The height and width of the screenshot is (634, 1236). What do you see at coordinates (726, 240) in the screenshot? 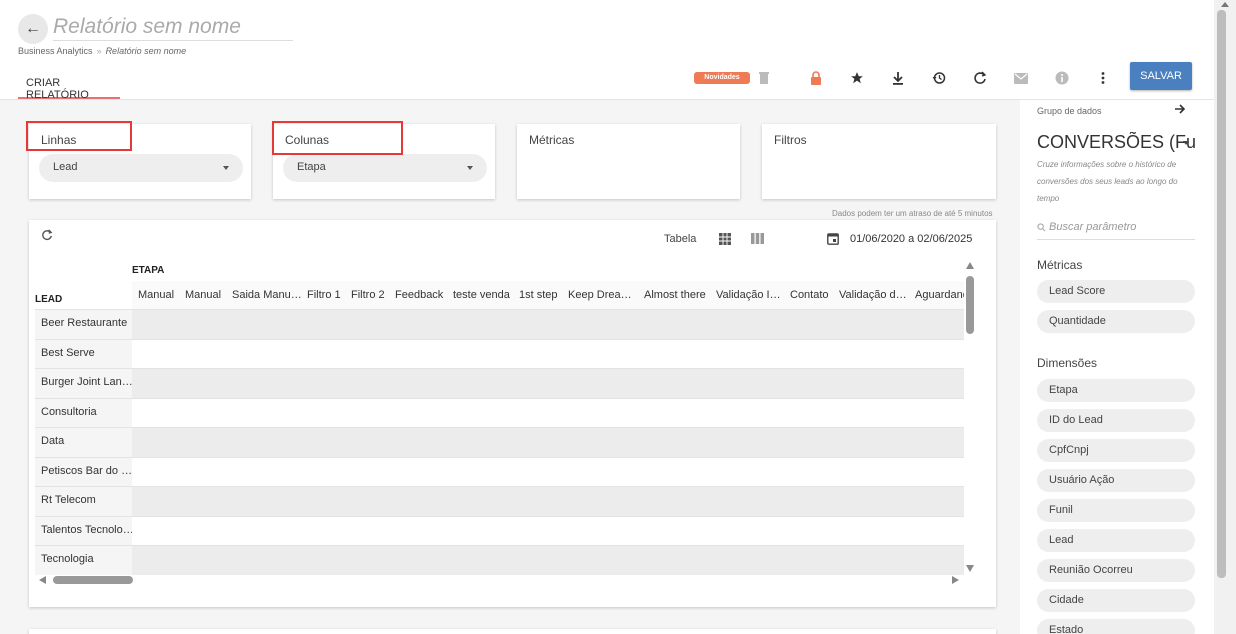
I see `table-grid-icon` at bounding box center [726, 240].